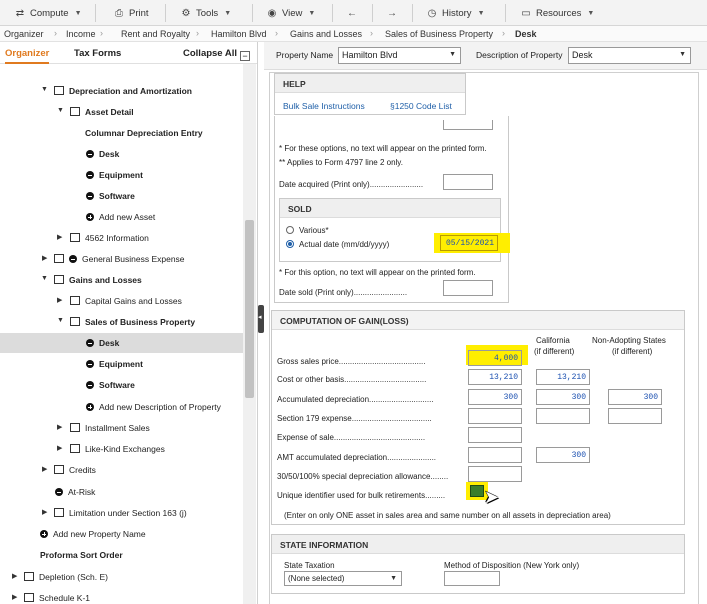 Image resolution: width=707 pixels, height=604 pixels. What do you see at coordinates (121, 449) in the screenshot?
I see `tree-item-like-kind: ▶ Like-Kind Exchanges` at bounding box center [121, 449].